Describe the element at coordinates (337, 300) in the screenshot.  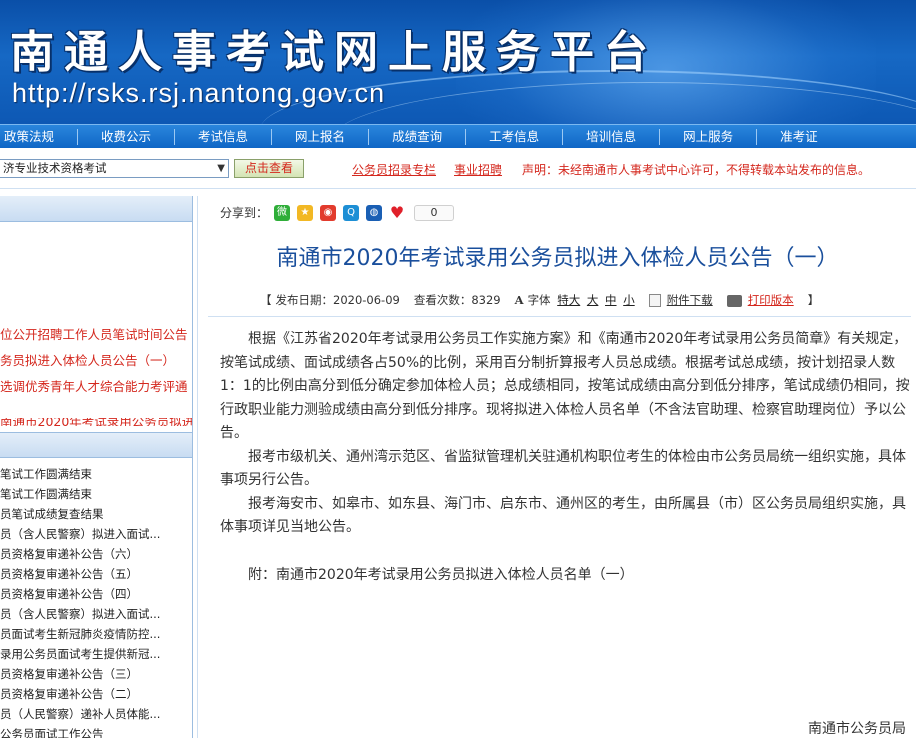
I see `publish-date: 发布日期：2020-06-09` at that location.